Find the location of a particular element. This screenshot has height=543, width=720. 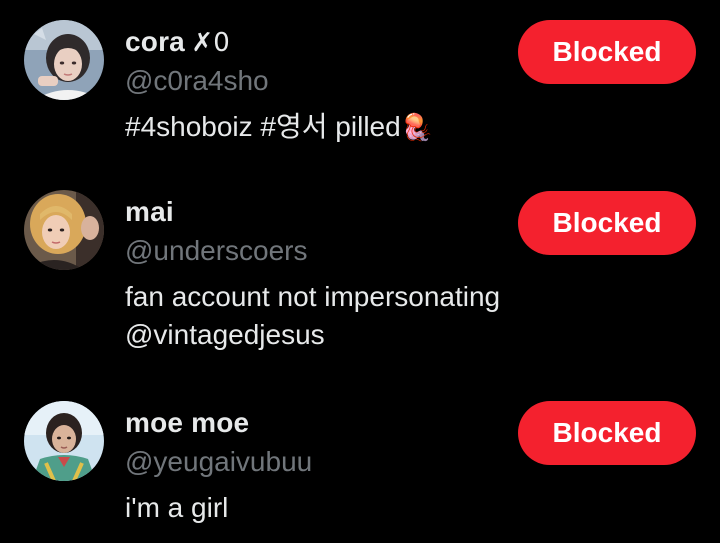

display-name: moe moe is located at coordinates (187, 422).